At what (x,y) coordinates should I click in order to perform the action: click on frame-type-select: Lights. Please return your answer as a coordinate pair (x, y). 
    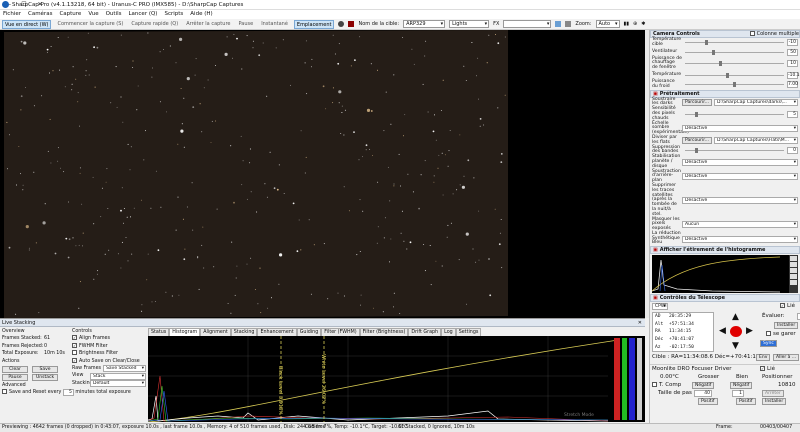
    Looking at the image, I should click on (469, 24).